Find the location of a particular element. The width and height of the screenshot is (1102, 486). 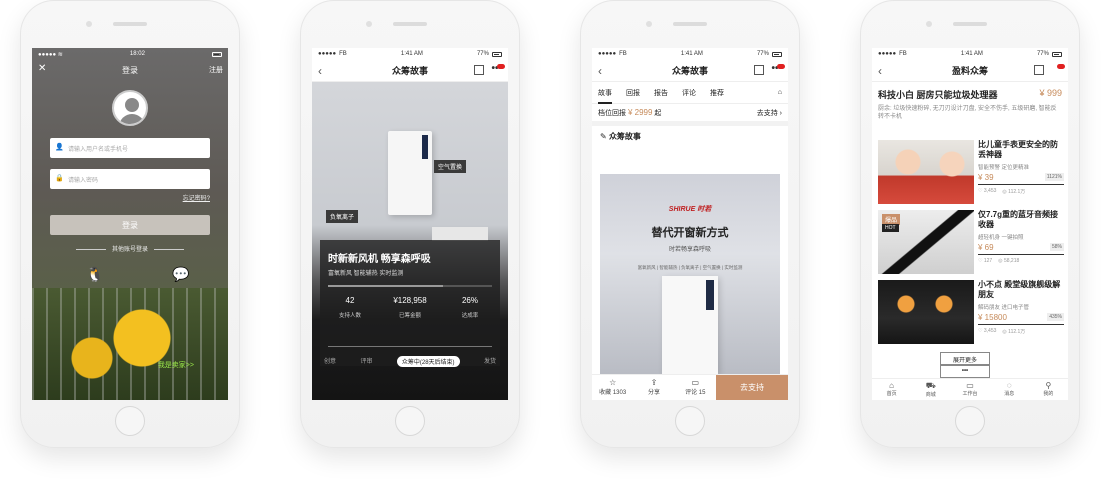

nav-bar: ‹ 众筹故事 ••• is located at coordinates (410, 71).